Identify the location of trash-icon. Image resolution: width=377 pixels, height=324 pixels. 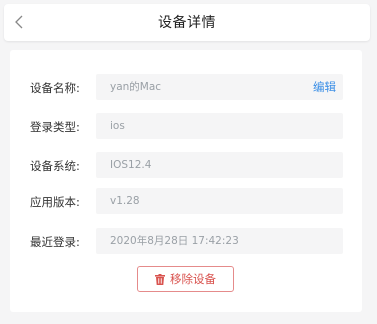
(160, 279).